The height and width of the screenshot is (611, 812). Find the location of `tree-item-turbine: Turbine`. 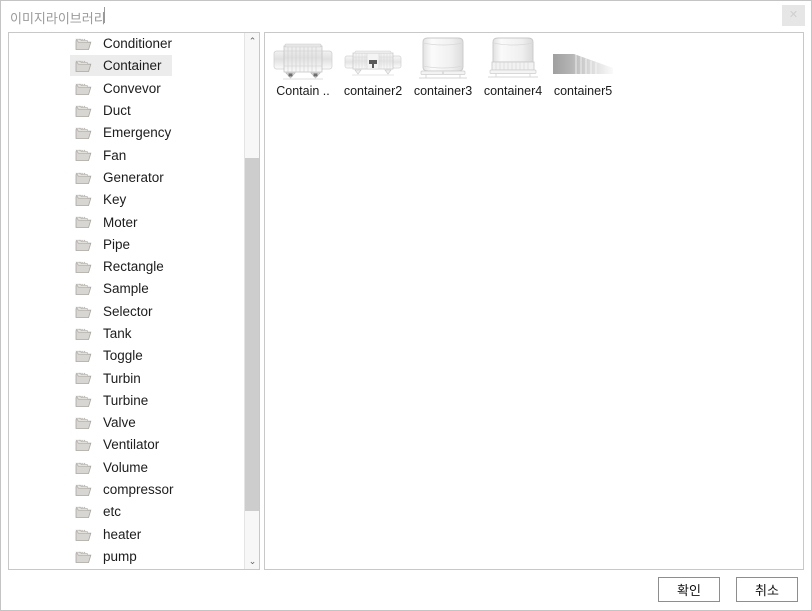

tree-item-turbine: Turbine is located at coordinates (127, 401).